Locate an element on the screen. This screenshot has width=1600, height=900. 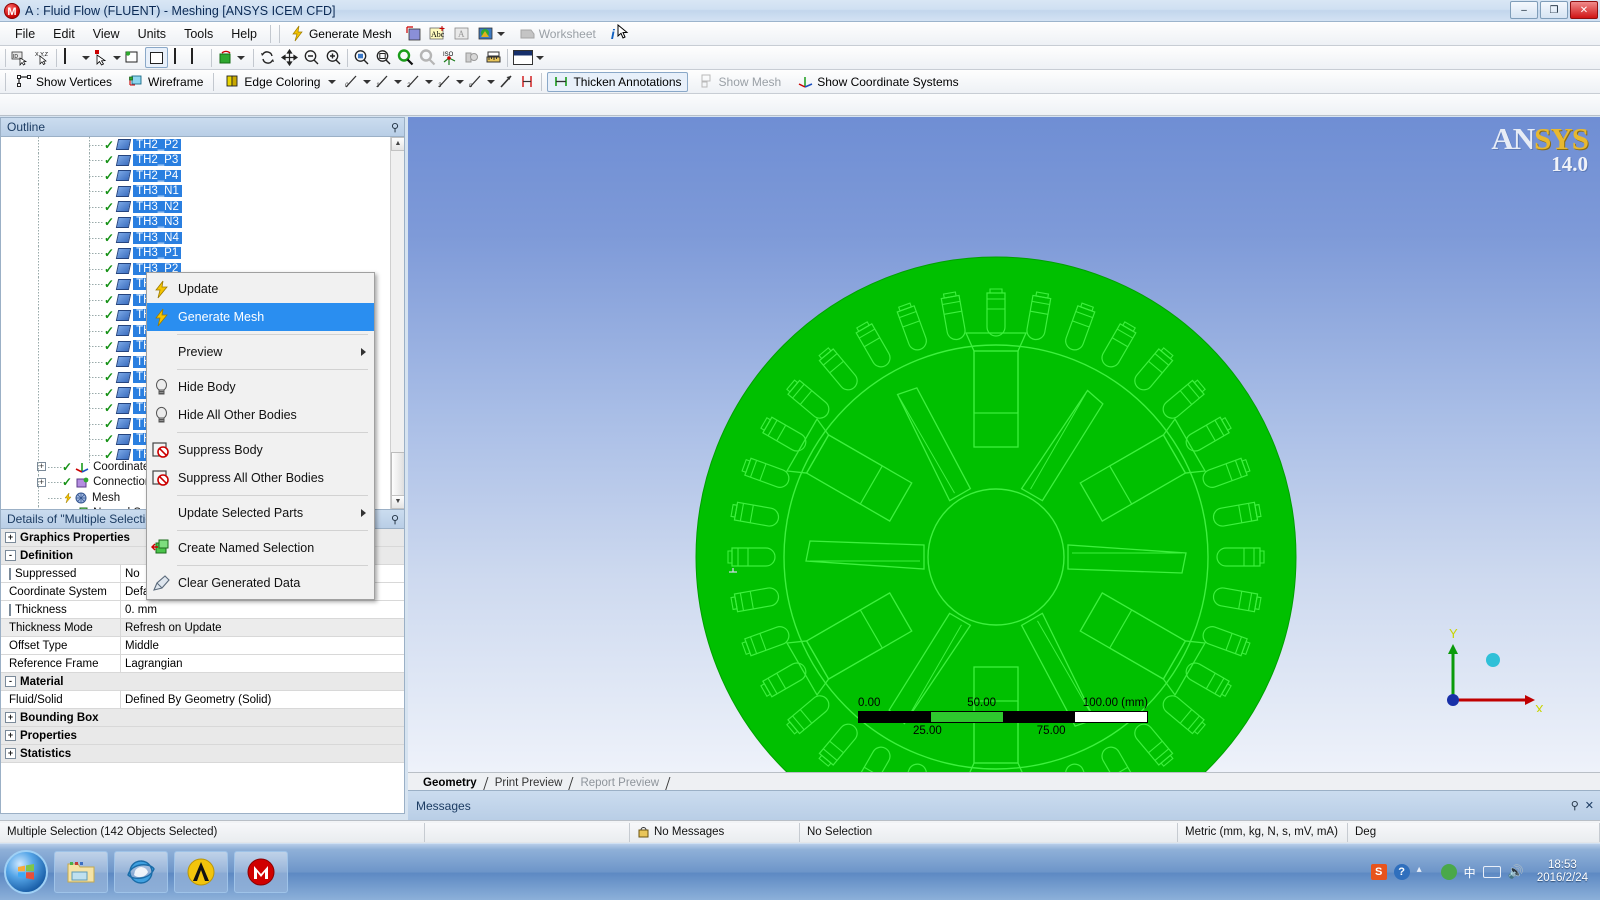
select-by-id-icon: ID is located at coordinates (19, 57).